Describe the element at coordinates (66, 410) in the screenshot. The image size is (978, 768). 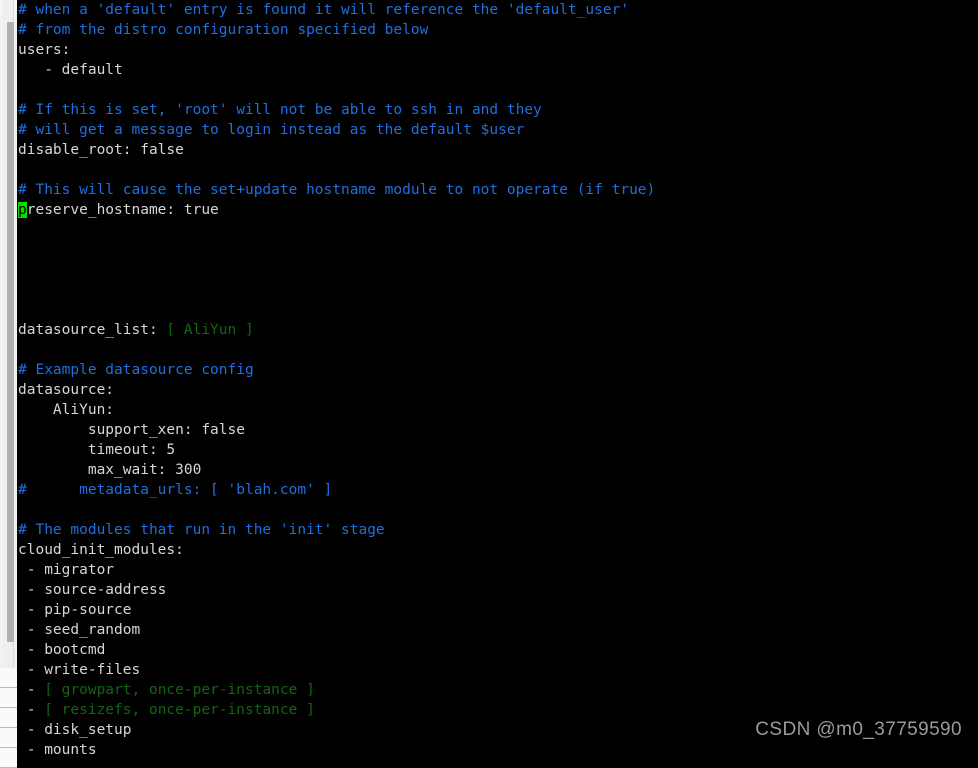
I see `code-token-plain: AliYun:` at that location.